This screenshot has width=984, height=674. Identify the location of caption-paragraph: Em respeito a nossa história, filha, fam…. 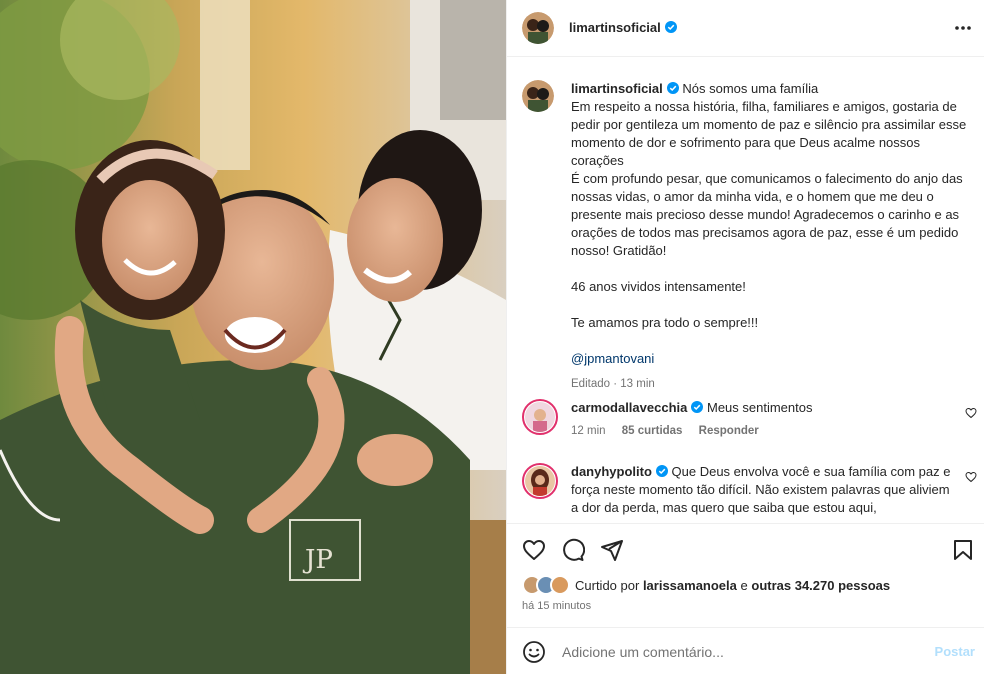
(770, 133).